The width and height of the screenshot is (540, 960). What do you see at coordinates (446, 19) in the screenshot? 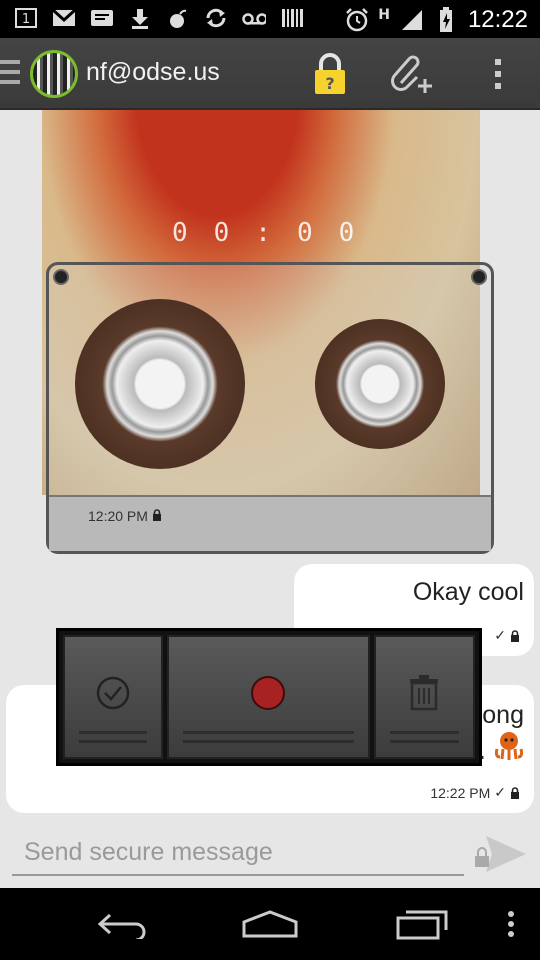
I see `battery-icon` at bounding box center [446, 19].